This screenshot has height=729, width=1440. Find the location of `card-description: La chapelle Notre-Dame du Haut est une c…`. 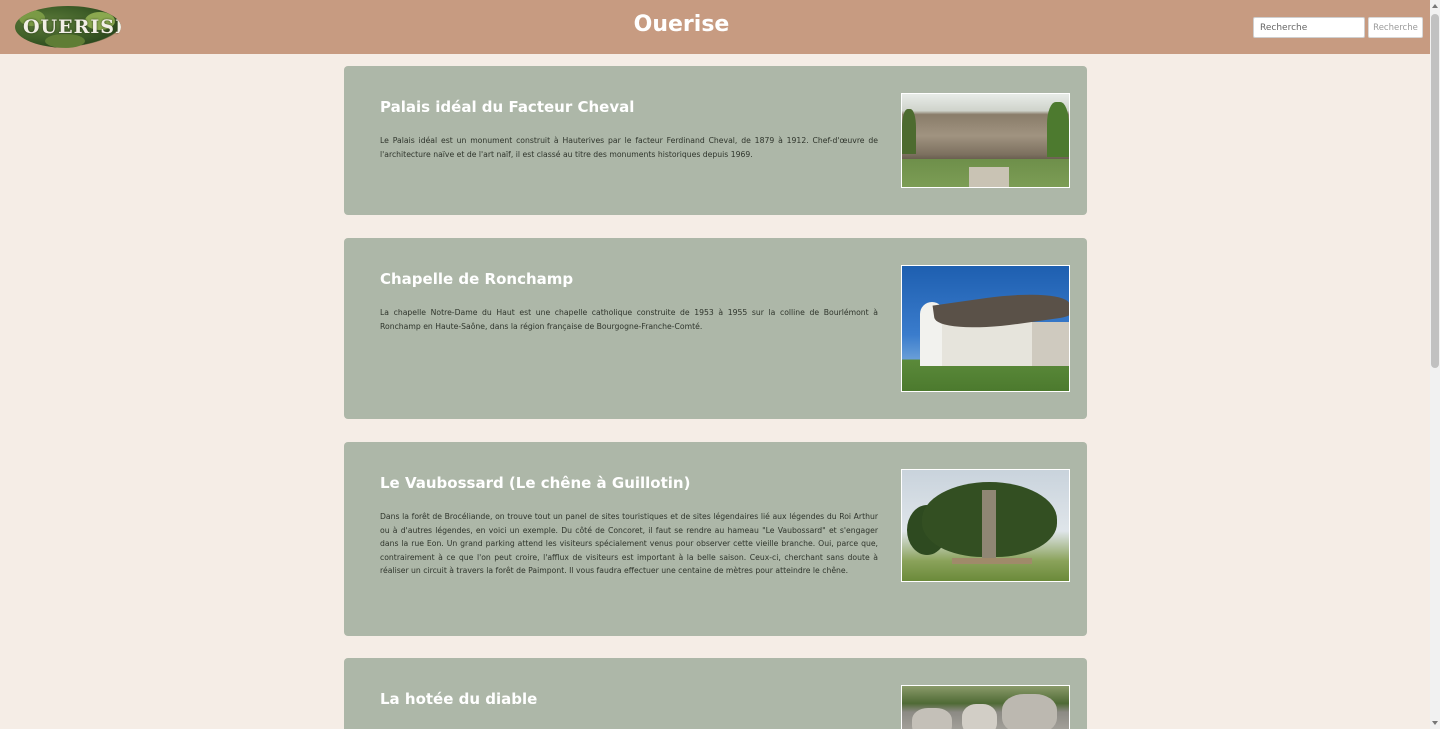

card-description: La chapelle Notre-Dame du Haut est une c… is located at coordinates (629, 319).